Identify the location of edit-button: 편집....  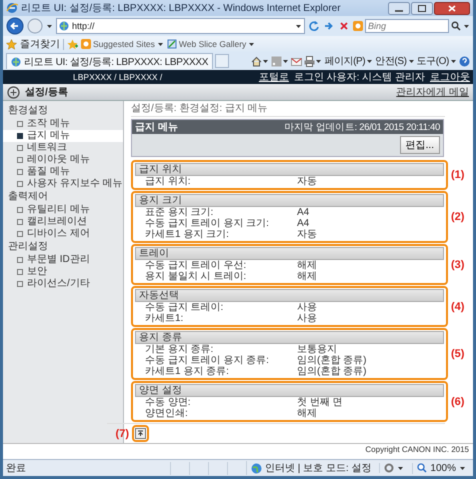
(420, 145).